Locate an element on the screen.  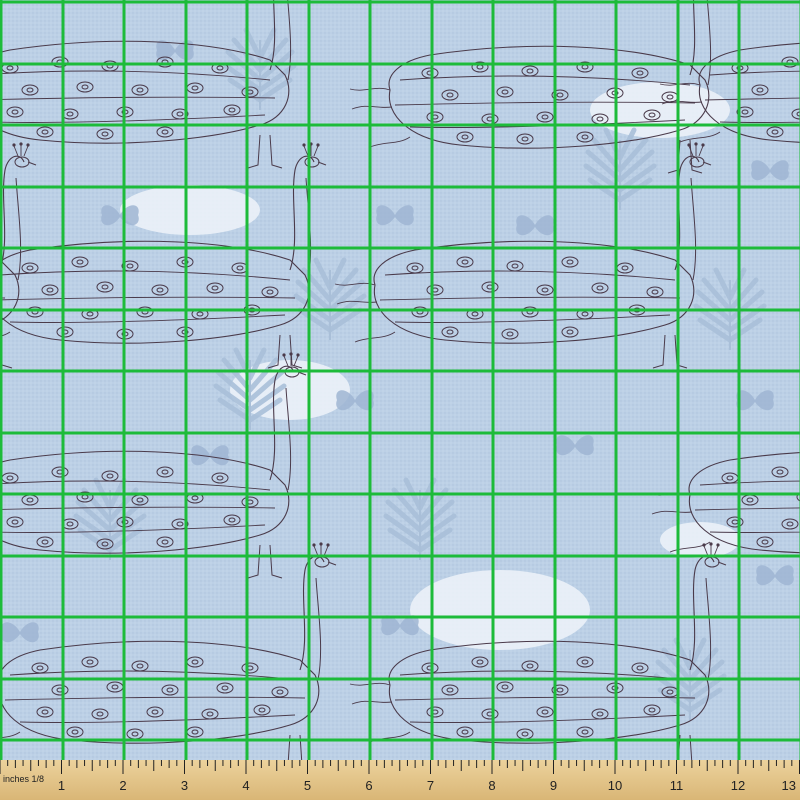
ruler-tick-label: 4 is located at coordinates (245, 785).